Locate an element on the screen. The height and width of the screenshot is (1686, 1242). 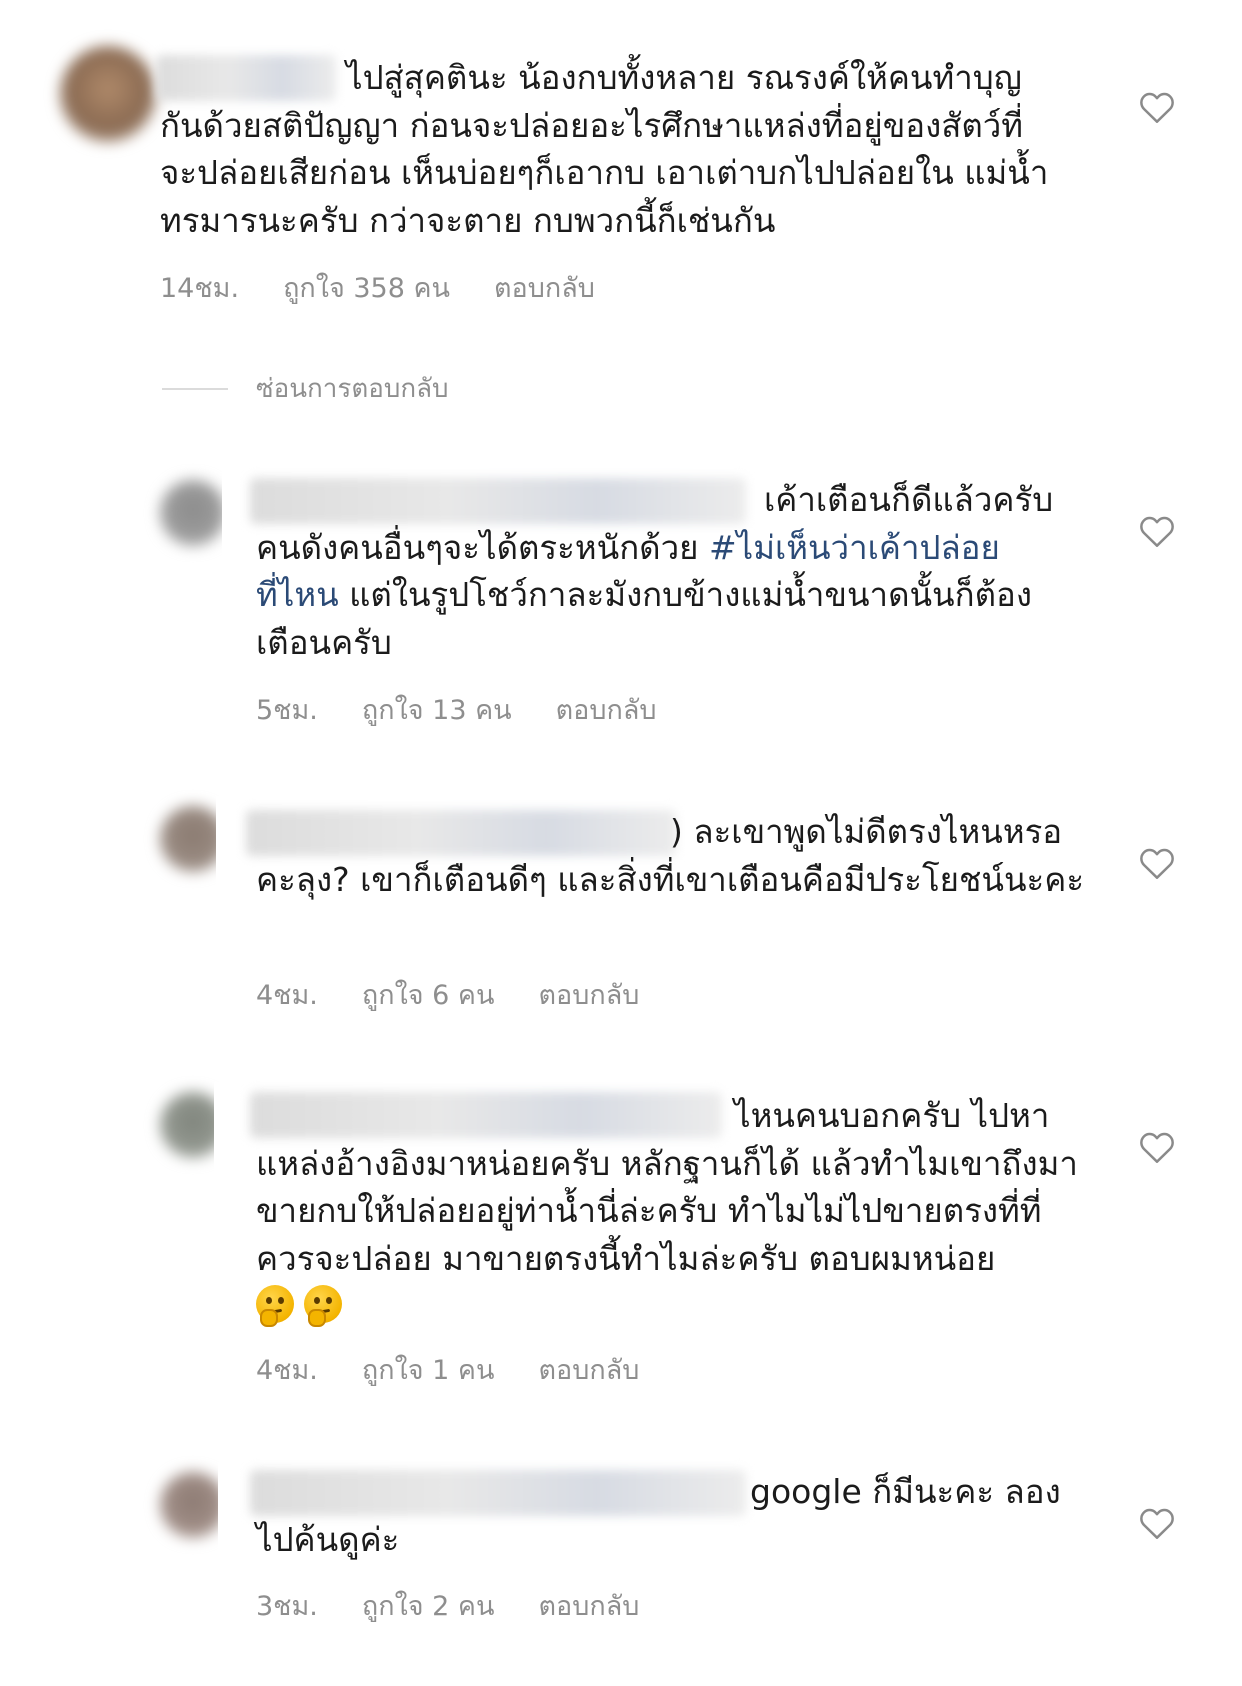
comment-meta: 4ชม. ถูกใจ 1 คน ตอบกลับ is located at coordinates (447, 1369).